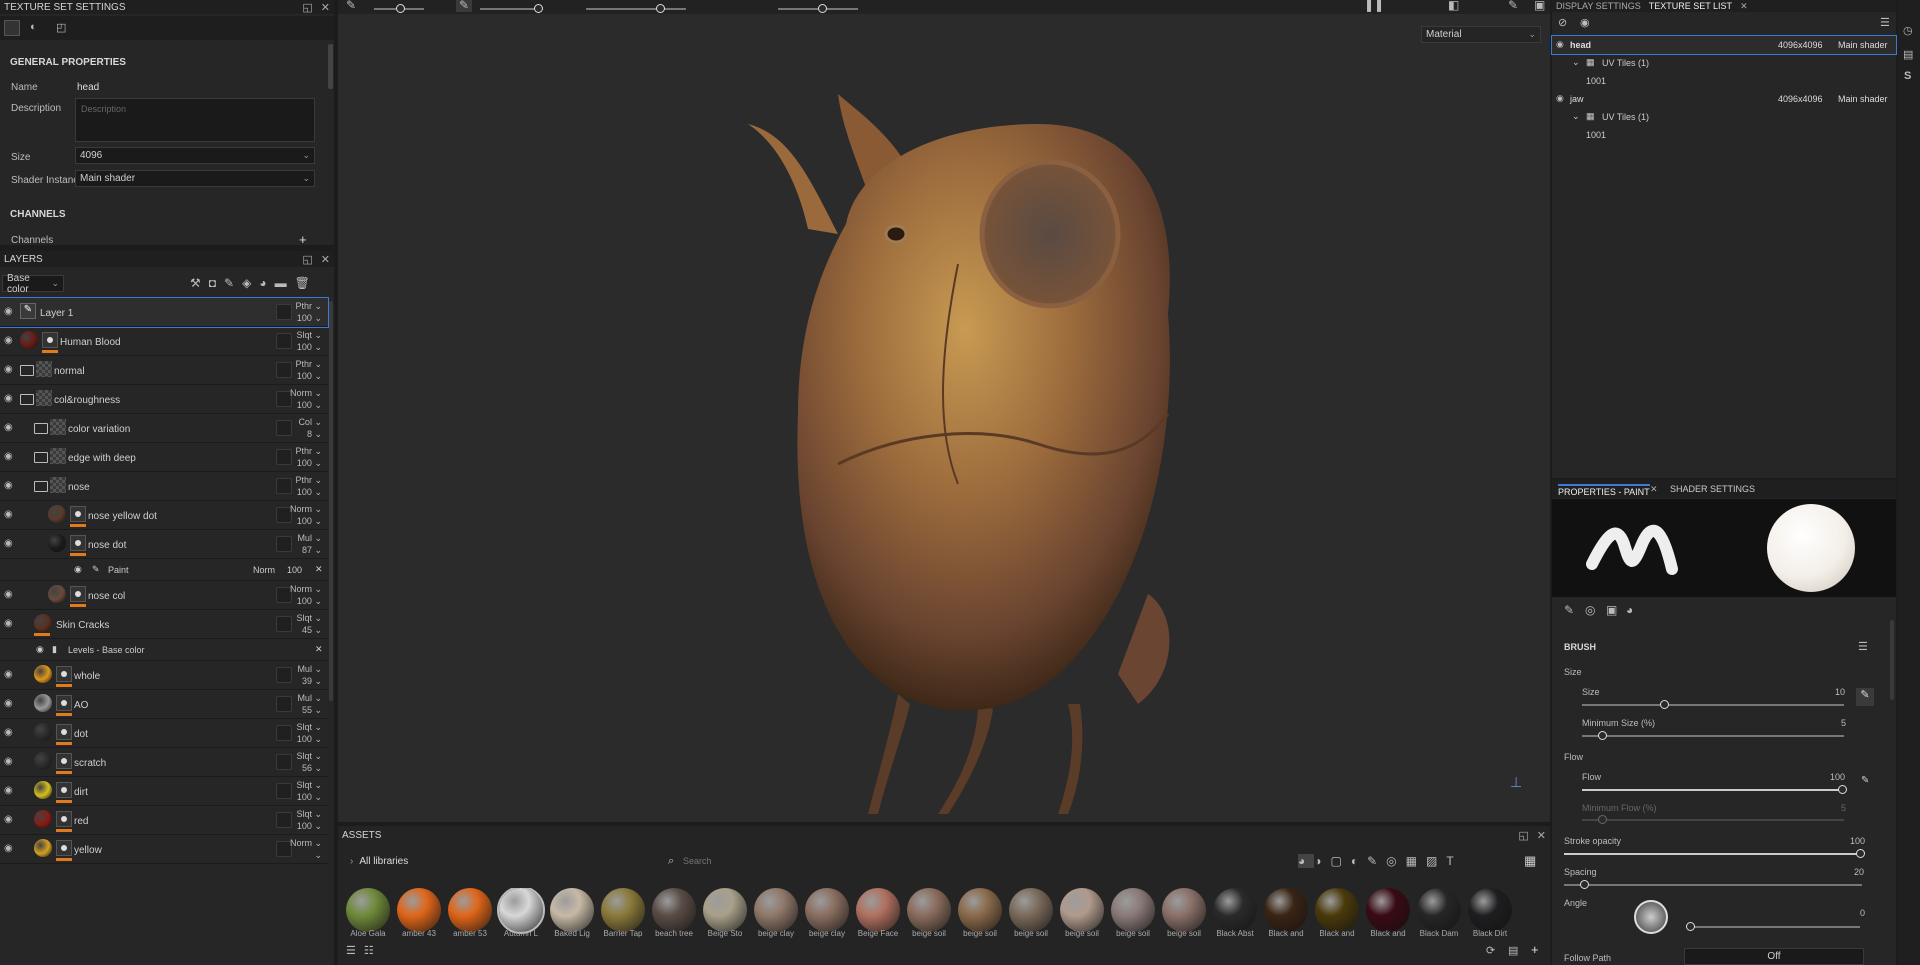 The image size is (1920, 965). I want to click on blend-mode-select: Mul ⌄ 87 ⌄, so click(309, 544).